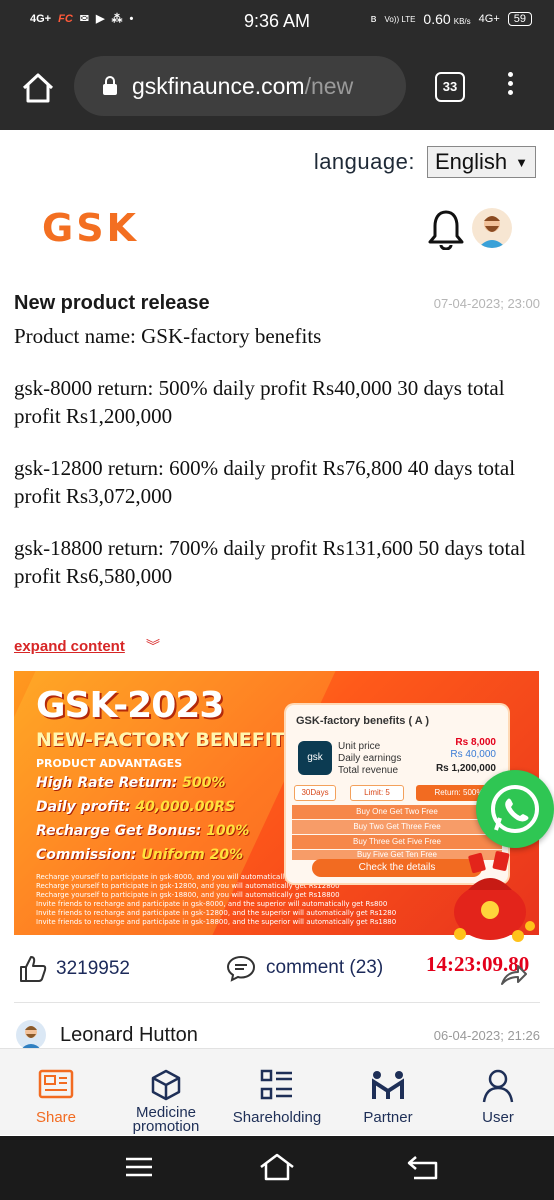  Describe the element at coordinates (93, 968) in the screenshot. I see `like-count: 3219952` at that location.